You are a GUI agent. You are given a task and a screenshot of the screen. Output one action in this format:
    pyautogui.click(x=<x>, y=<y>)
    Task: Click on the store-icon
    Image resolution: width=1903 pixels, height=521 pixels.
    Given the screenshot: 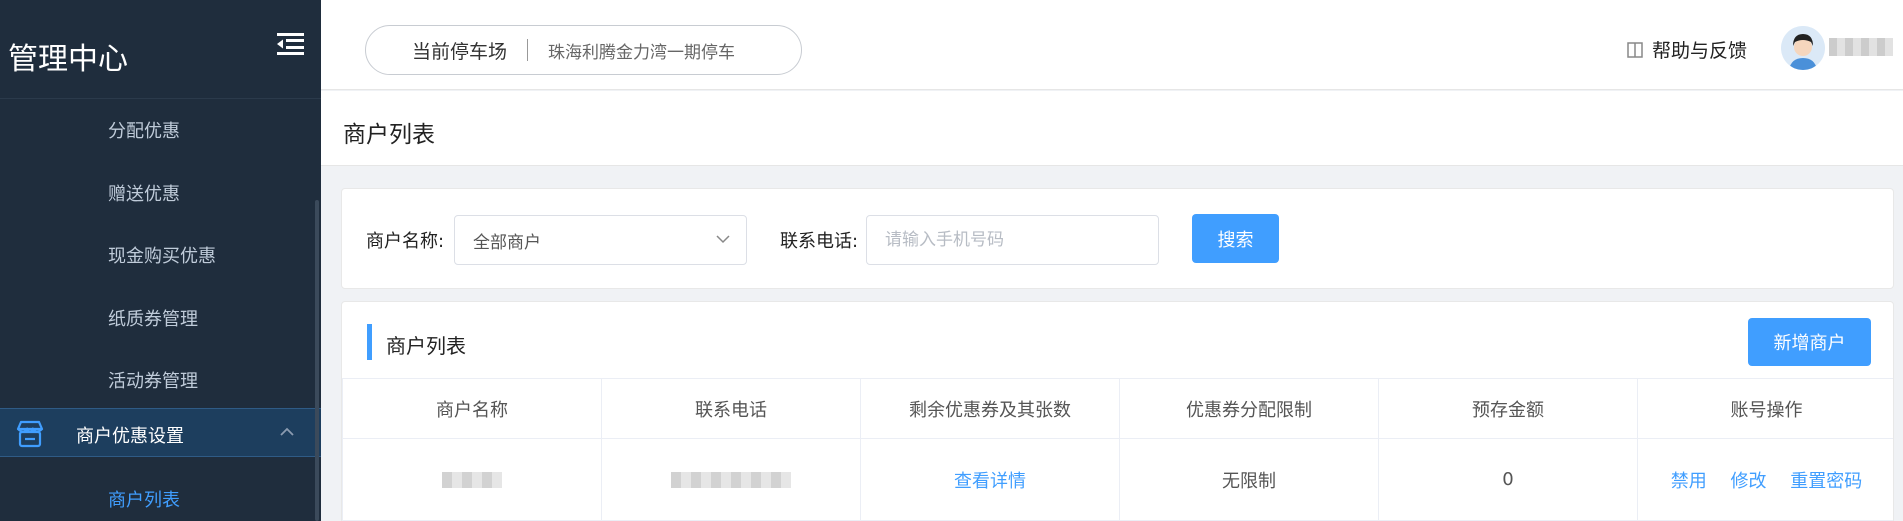 What is the action you would take?
    pyautogui.click(x=30, y=434)
    